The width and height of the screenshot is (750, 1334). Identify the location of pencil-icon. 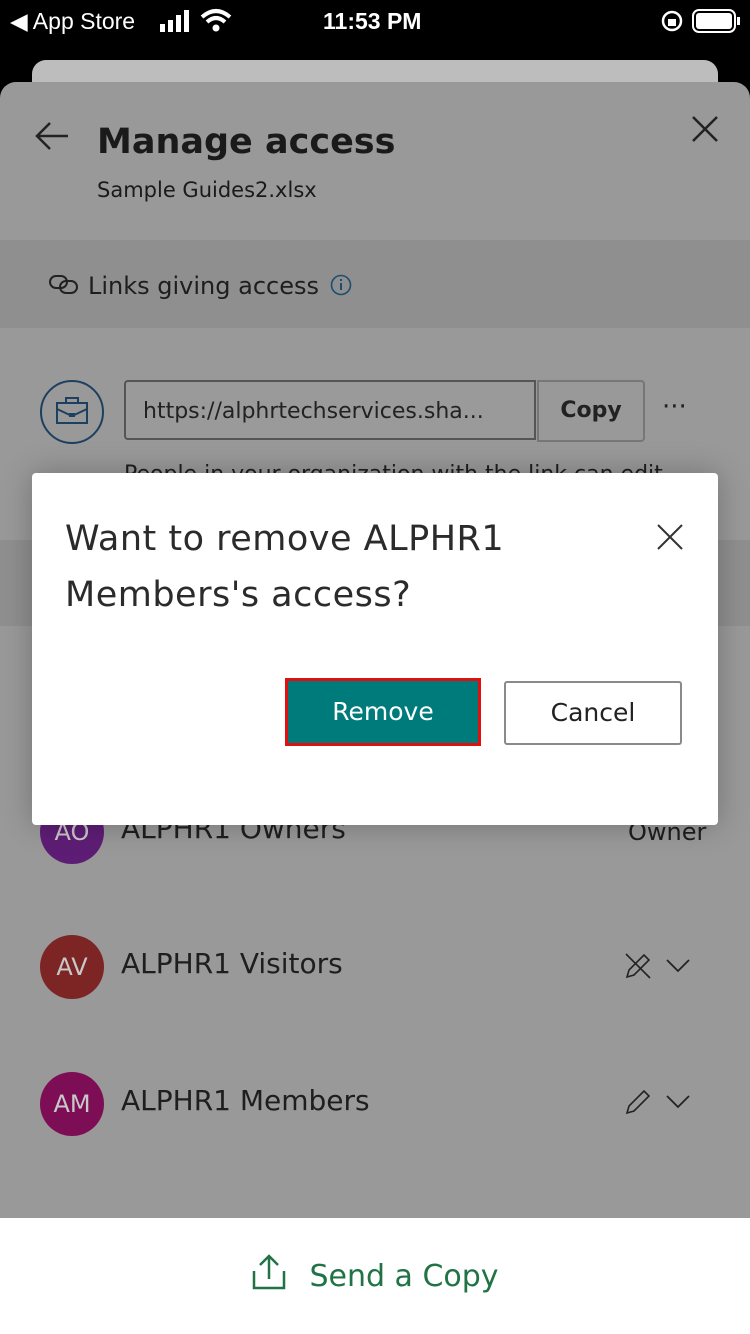
(638, 1104).